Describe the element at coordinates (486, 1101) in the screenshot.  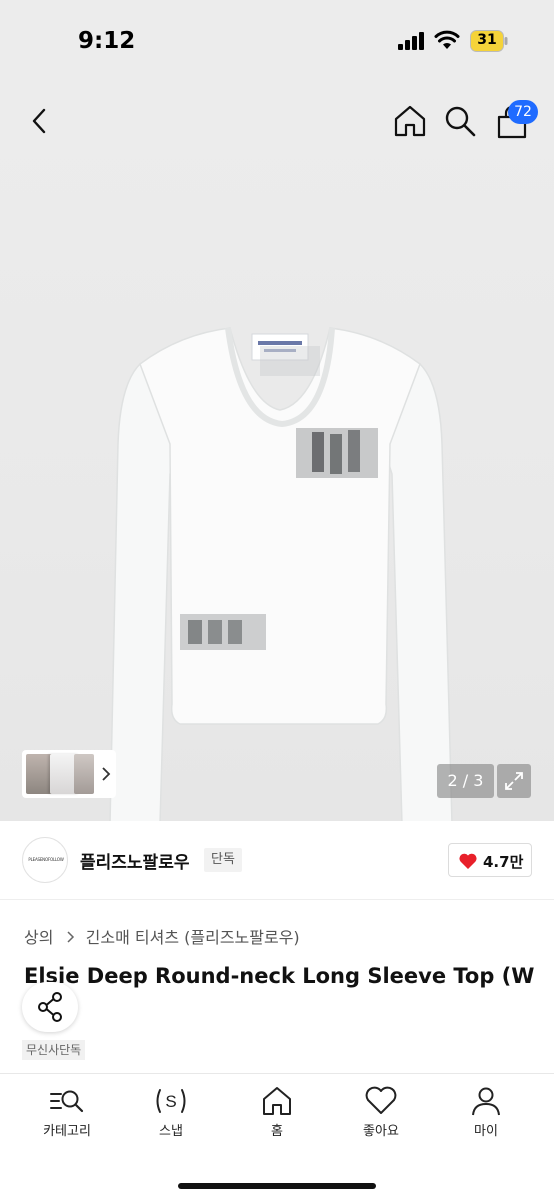
I see `person-icon` at that location.